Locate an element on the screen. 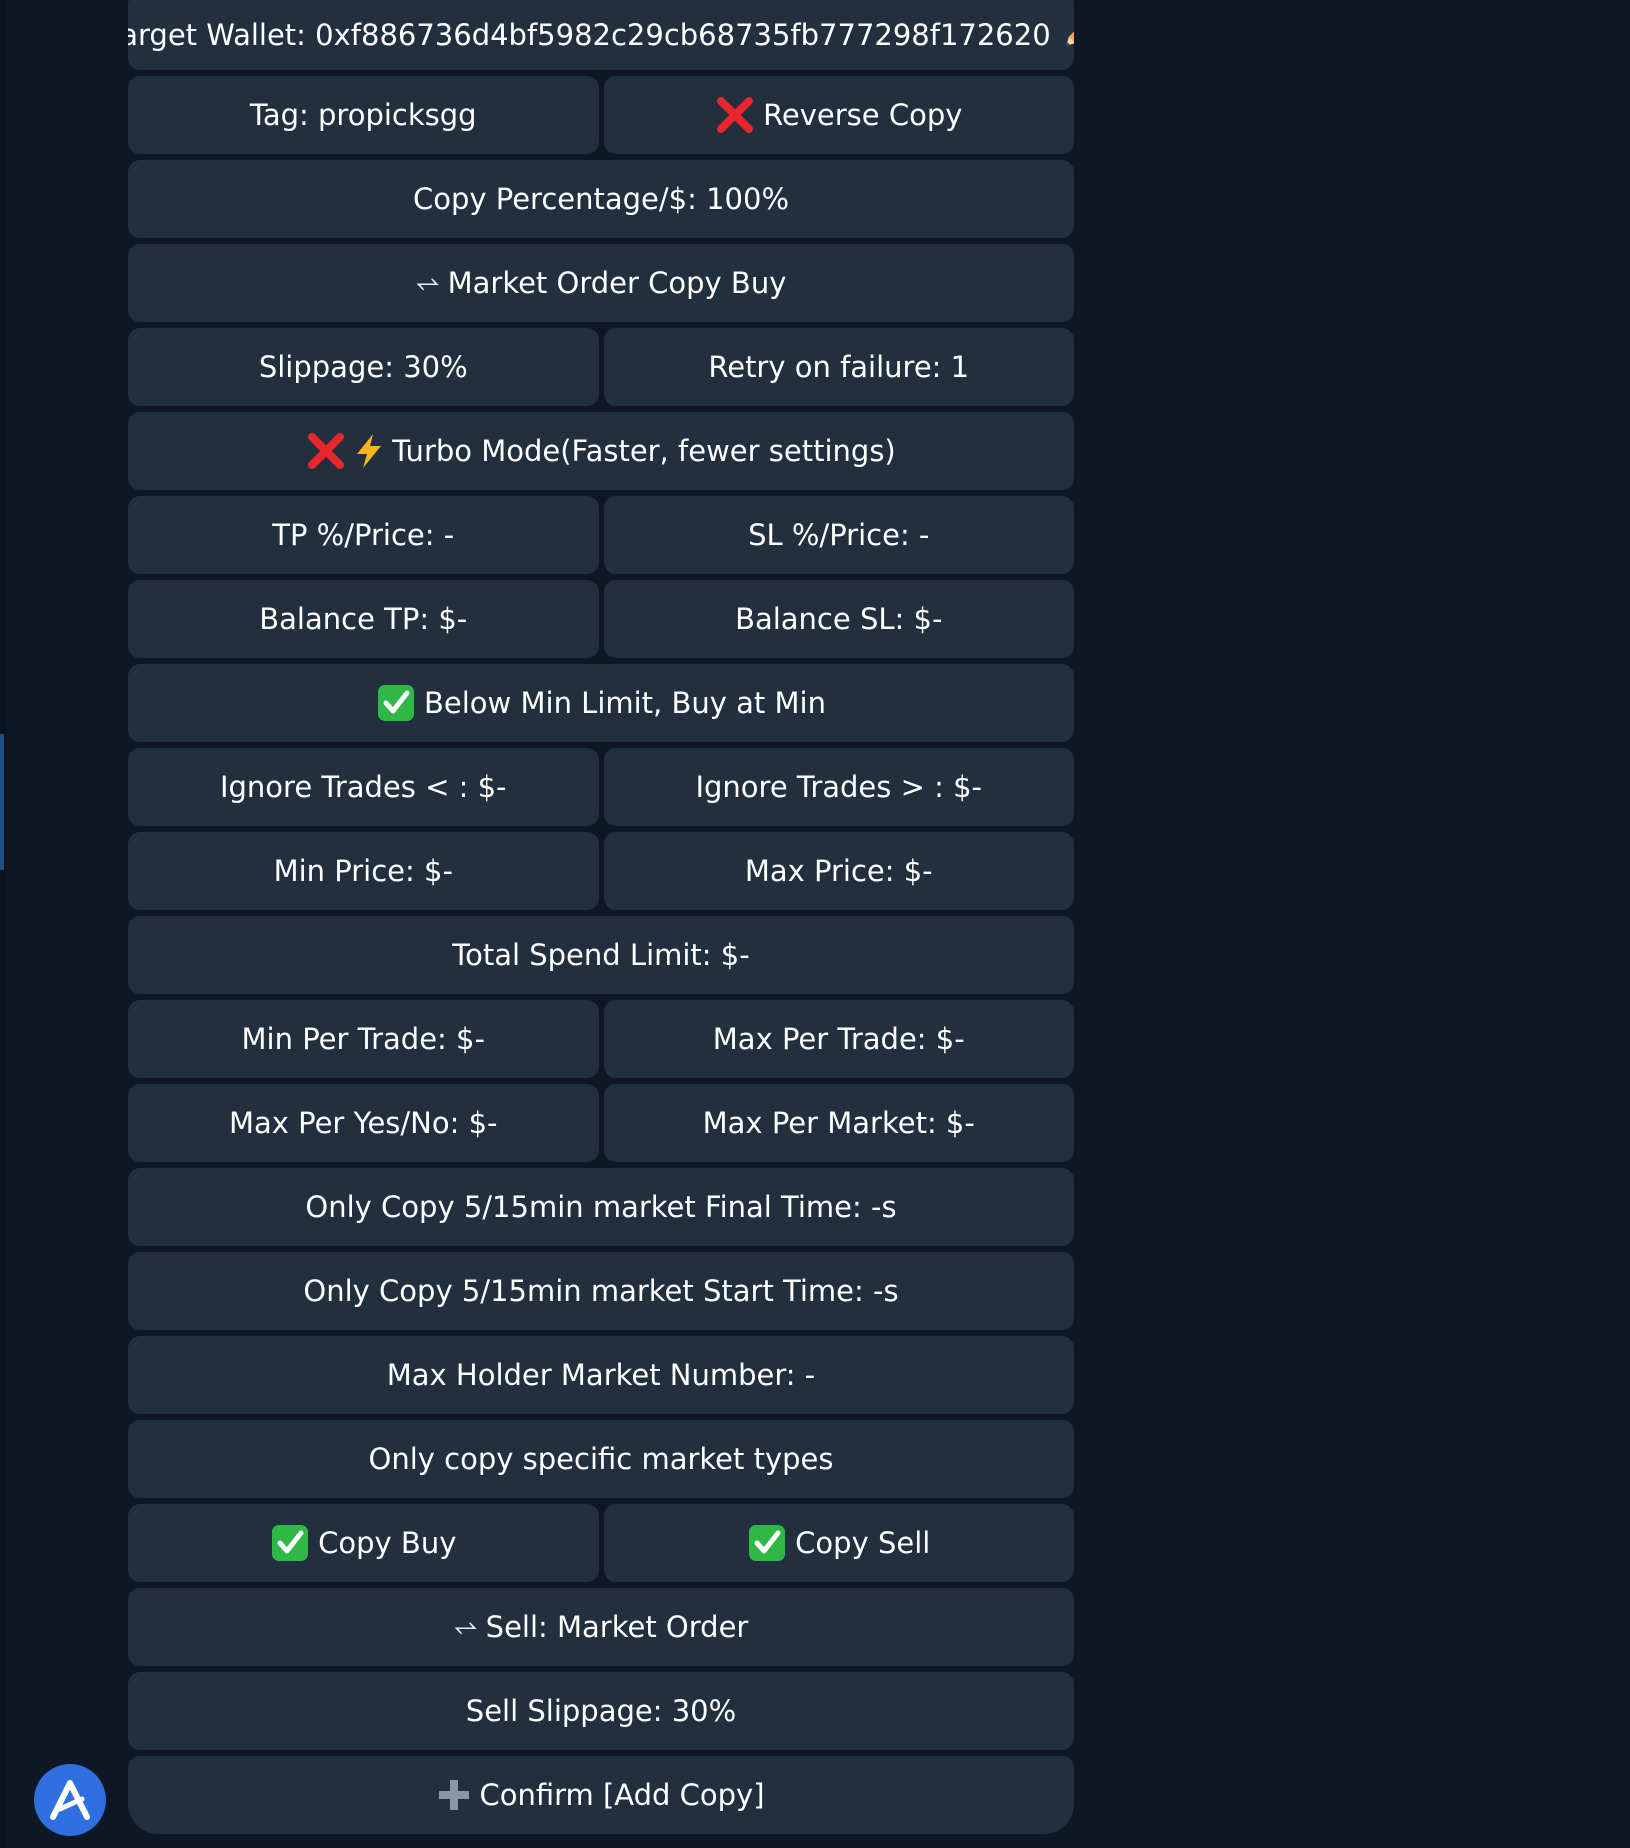 The width and height of the screenshot is (1630, 1848). min-price-label: Min Price: $- is located at coordinates (363, 870).